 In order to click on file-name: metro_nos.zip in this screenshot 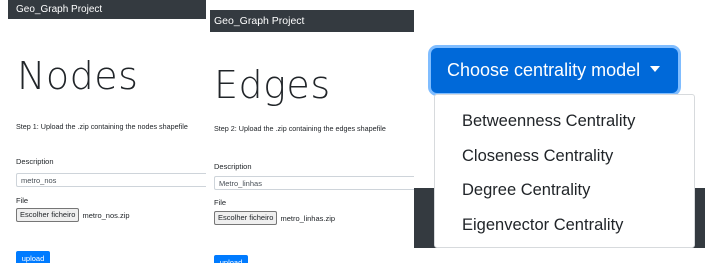, I will do `click(106, 215)`.